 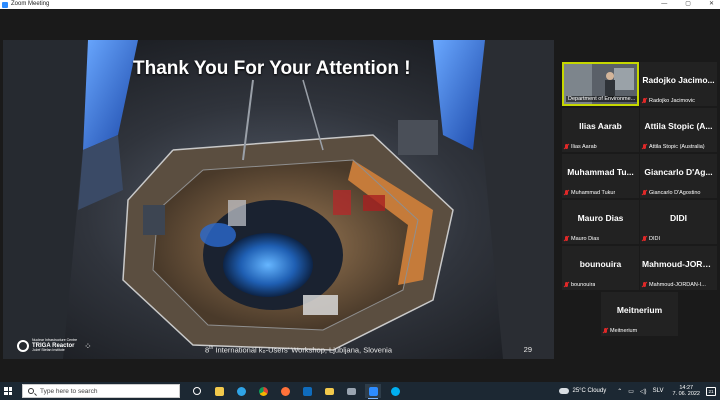 I want to click on close-button: ✕, so click(x=711, y=4).